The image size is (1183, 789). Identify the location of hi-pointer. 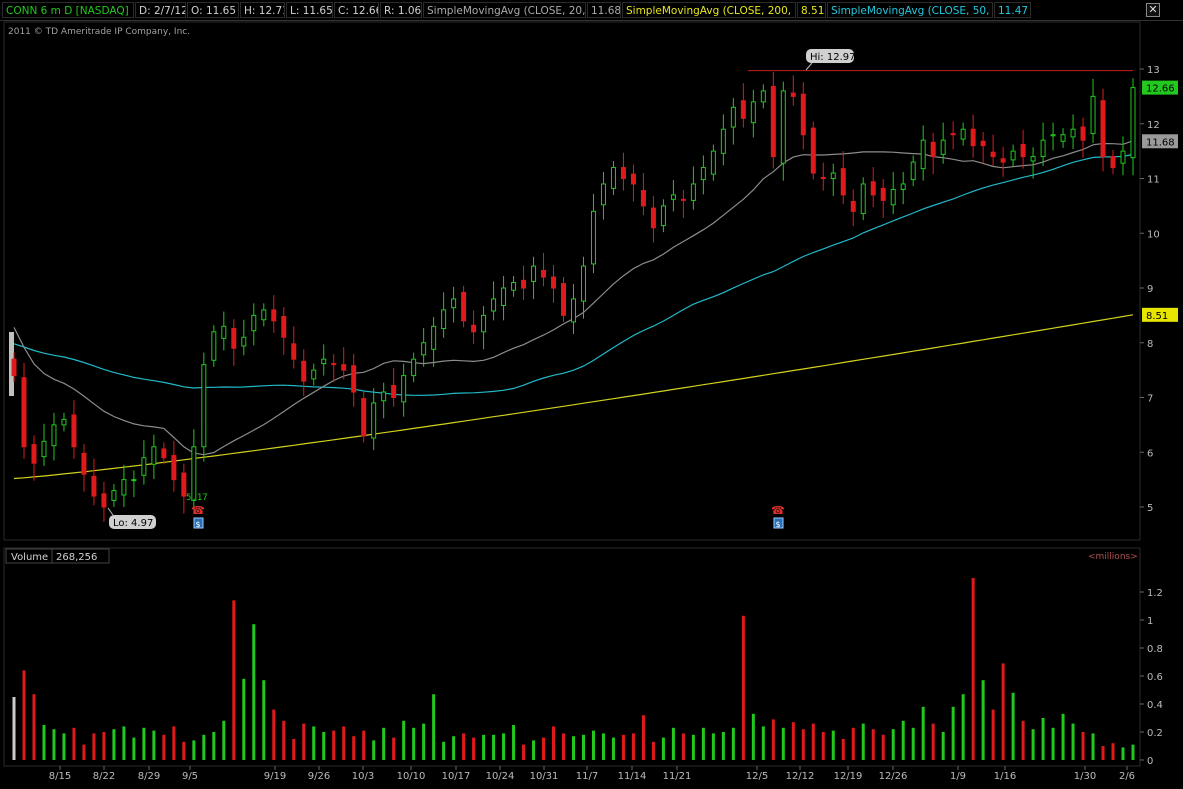
(809, 66).